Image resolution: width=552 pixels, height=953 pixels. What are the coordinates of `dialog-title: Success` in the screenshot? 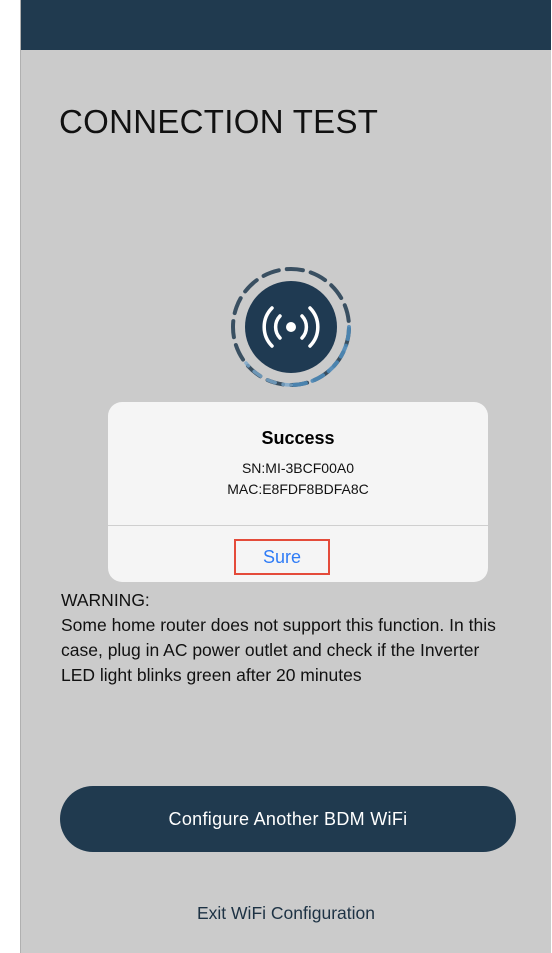 It's located at (298, 438).